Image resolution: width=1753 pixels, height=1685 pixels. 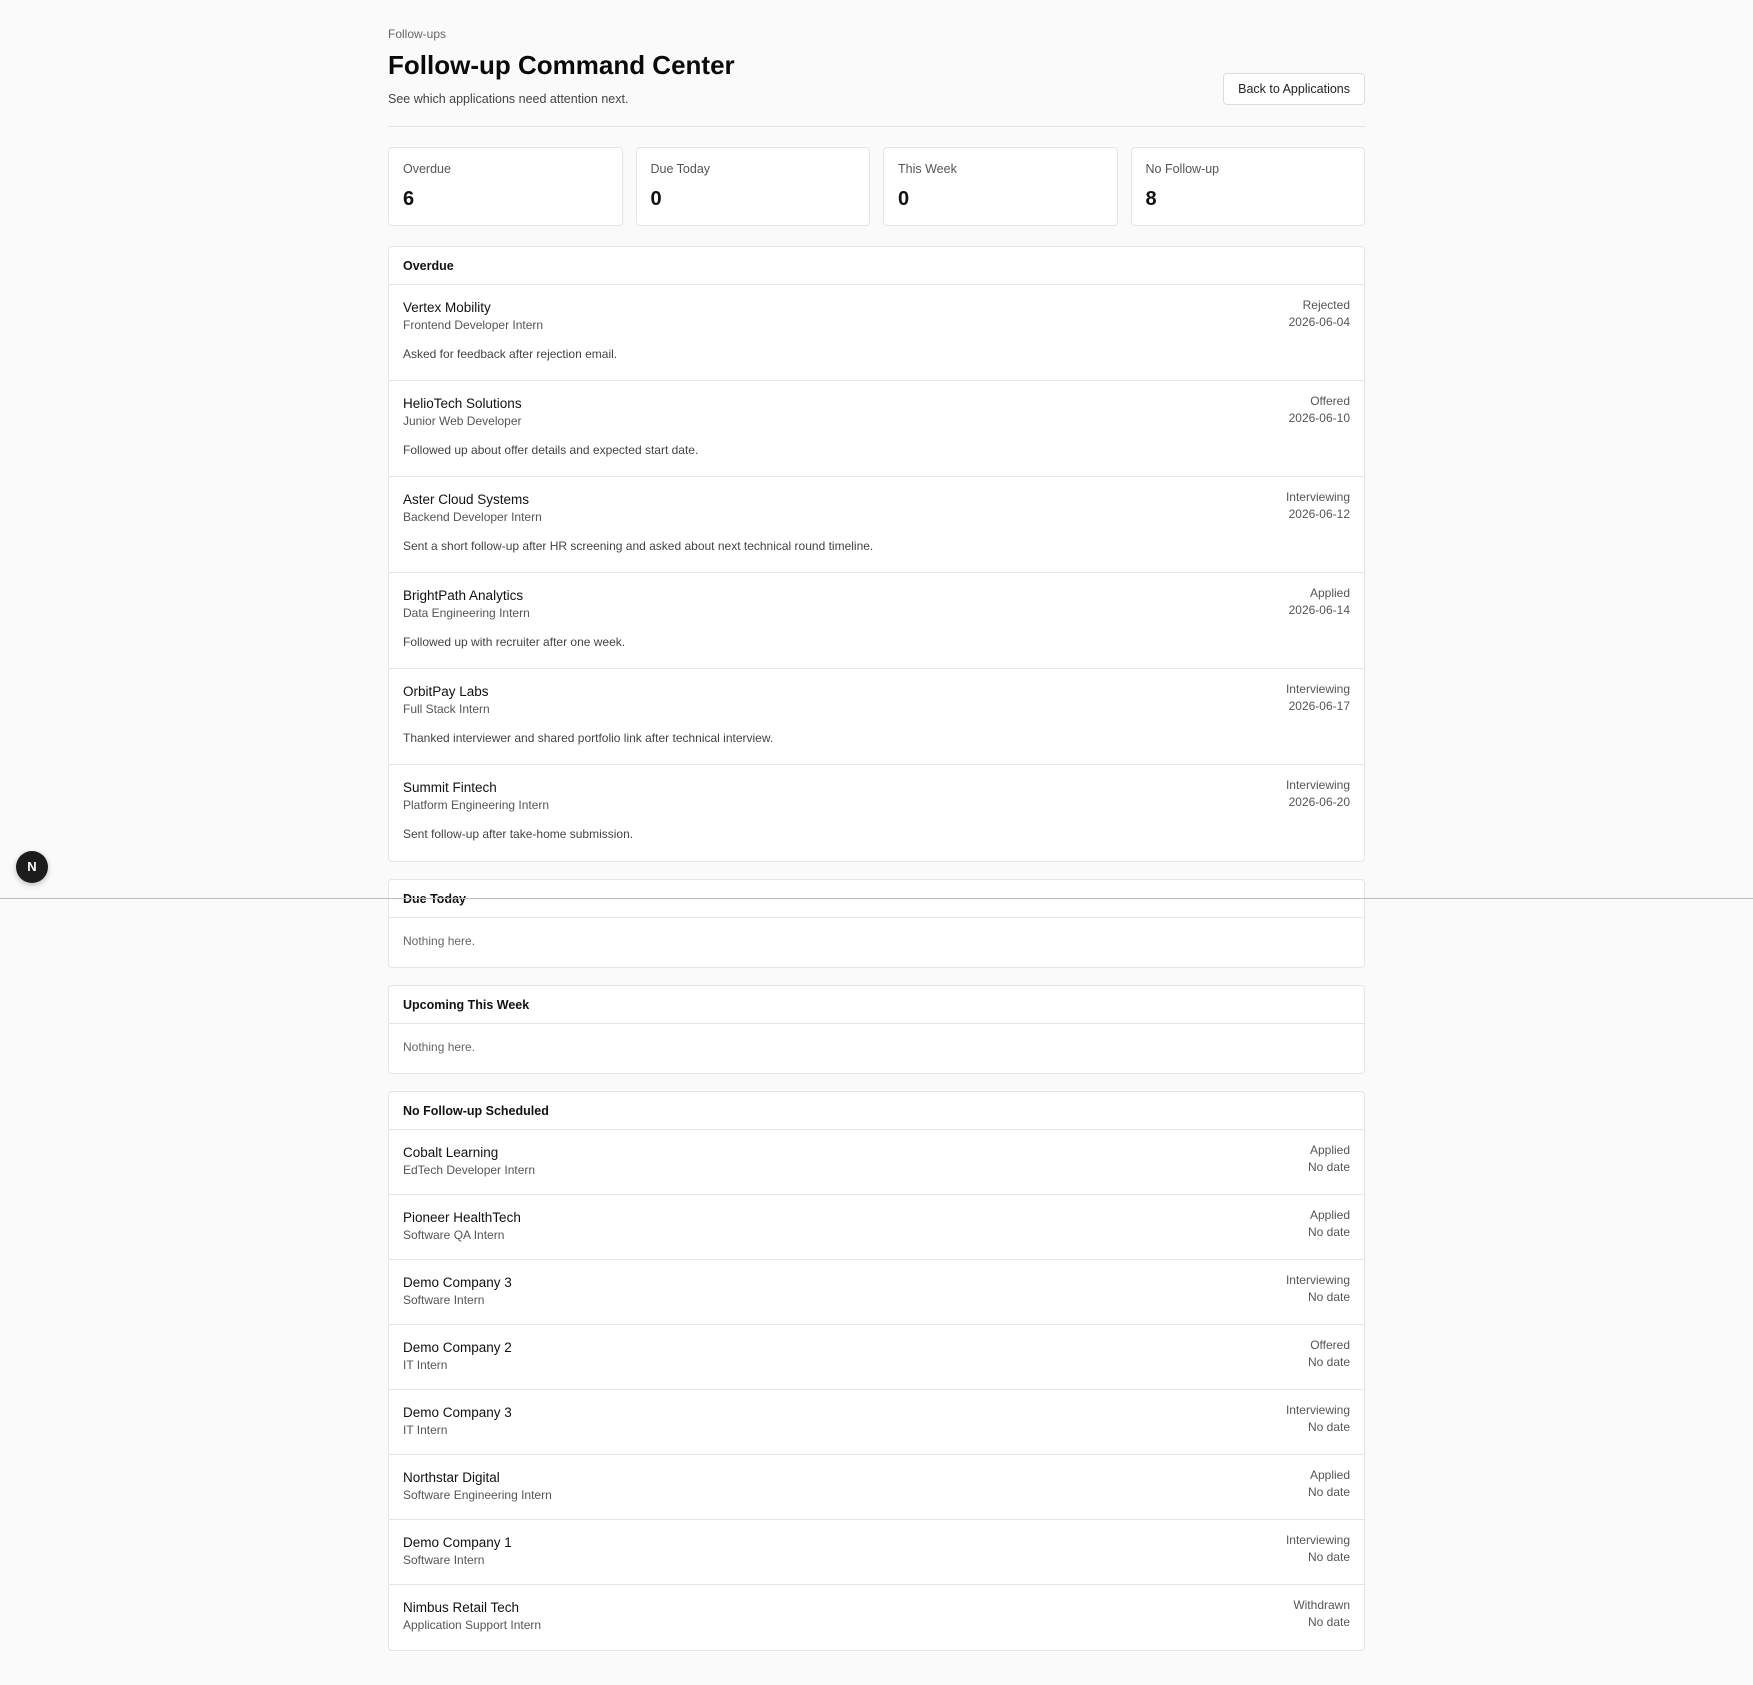 What do you see at coordinates (1319, 418) in the screenshot?
I see `follow-up-date: 2026-06-10` at bounding box center [1319, 418].